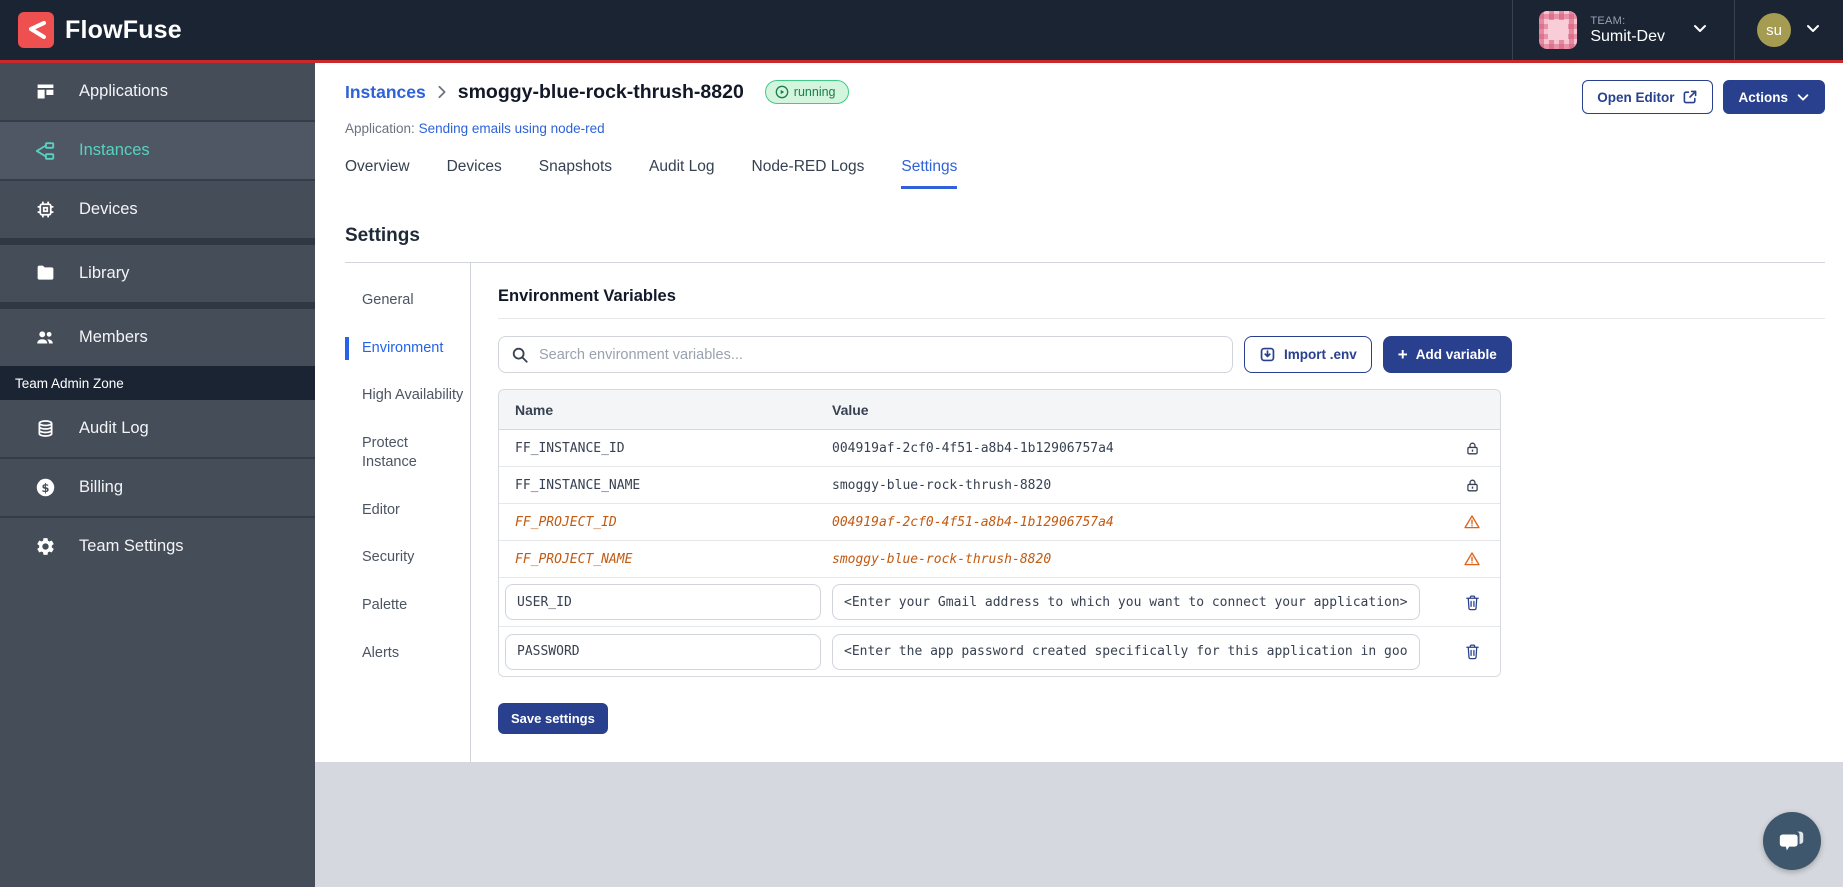  What do you see at coordinates (123, 29) in the screenshot?
I see `brand-name: FlowFuse` at bounding box center [123, 29].